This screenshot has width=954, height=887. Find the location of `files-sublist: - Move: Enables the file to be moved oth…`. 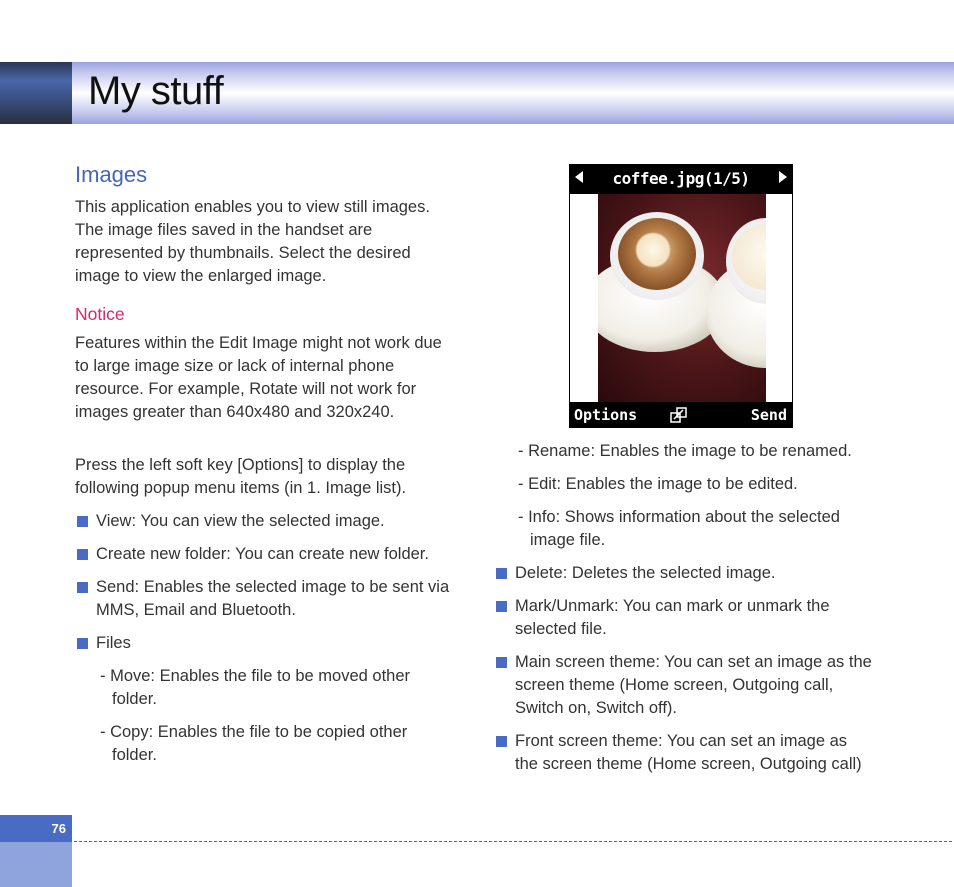

files-sublist: - Move: Enables the file to be moved oth… is located at coordinates (265, 716).